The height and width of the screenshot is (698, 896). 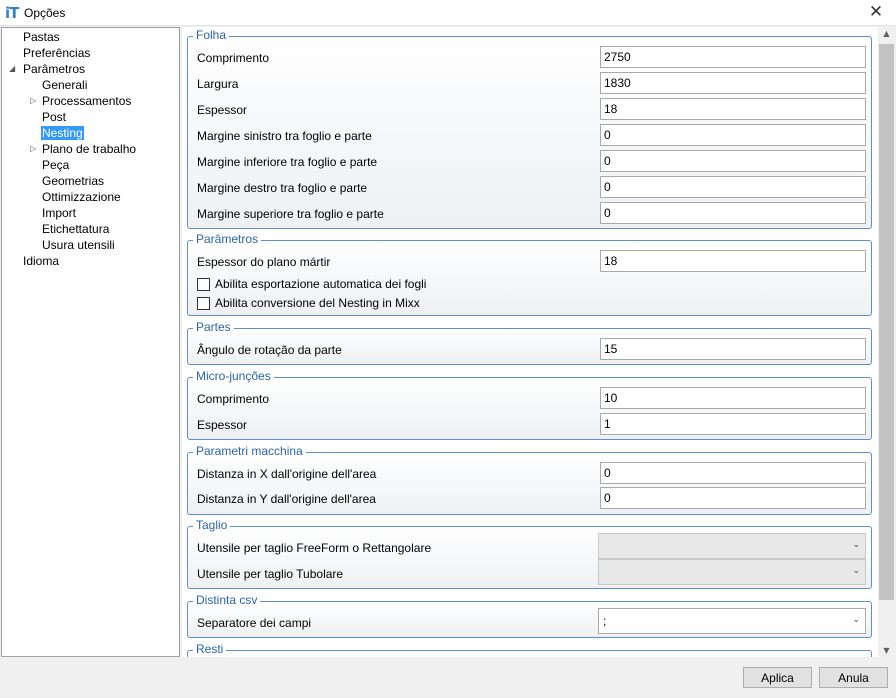 I want to click on scroll-thumb, so click(x=886, y=322).